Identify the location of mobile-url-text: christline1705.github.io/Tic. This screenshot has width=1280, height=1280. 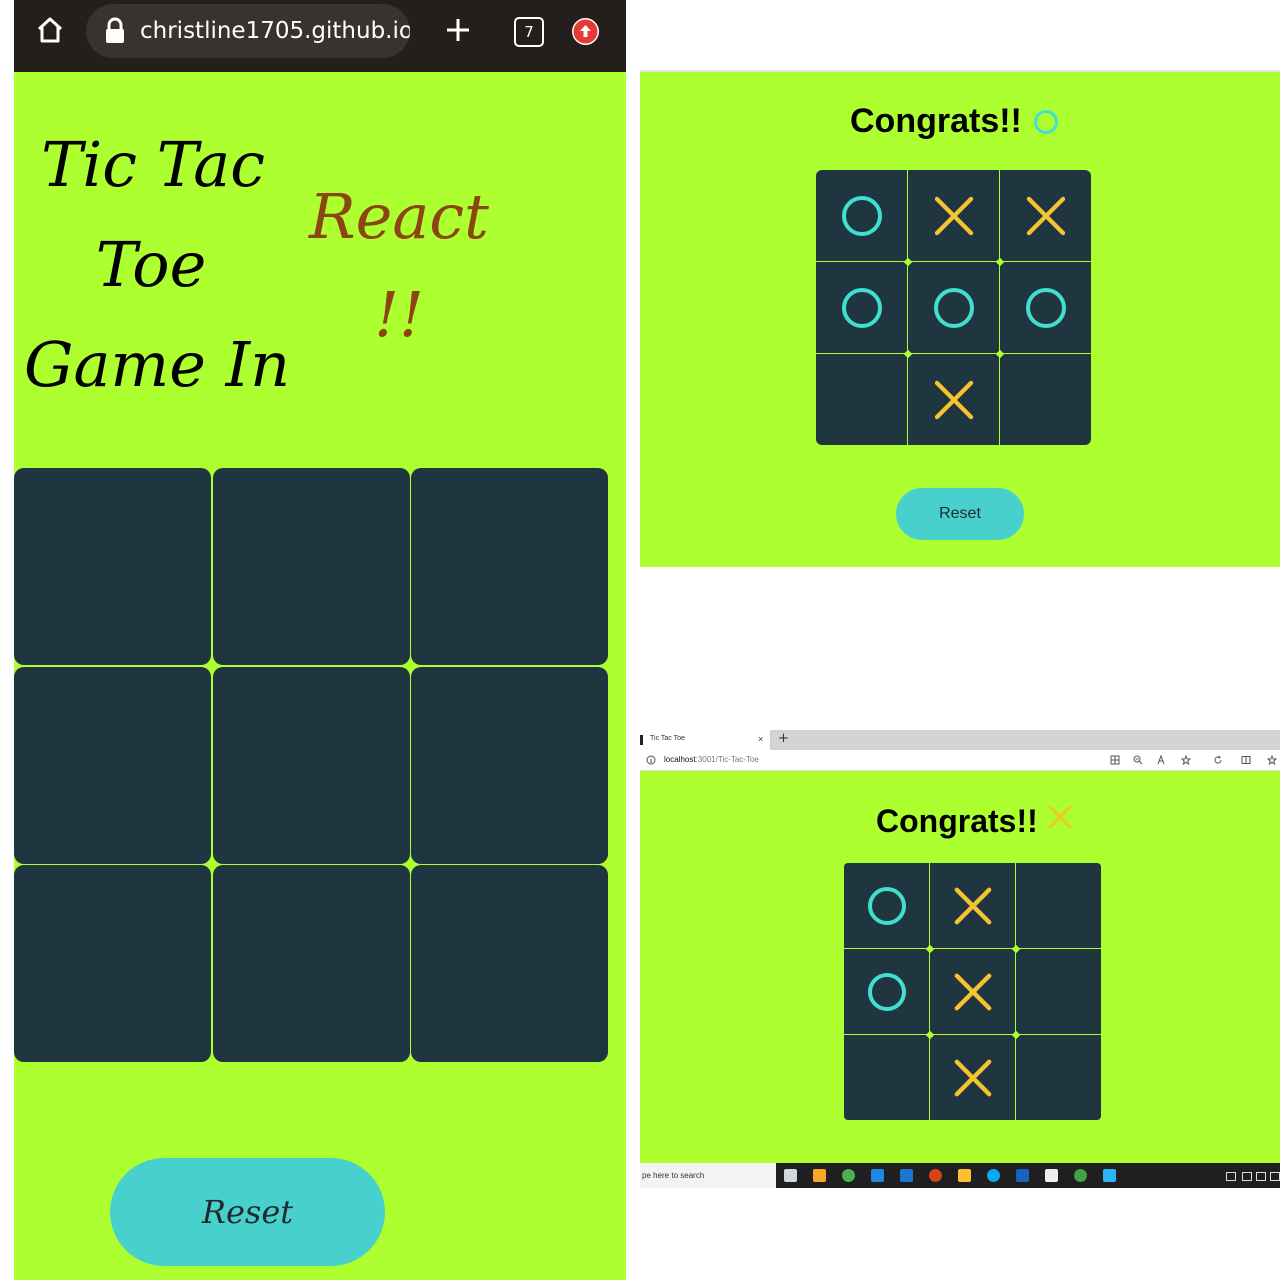
(275, 31).